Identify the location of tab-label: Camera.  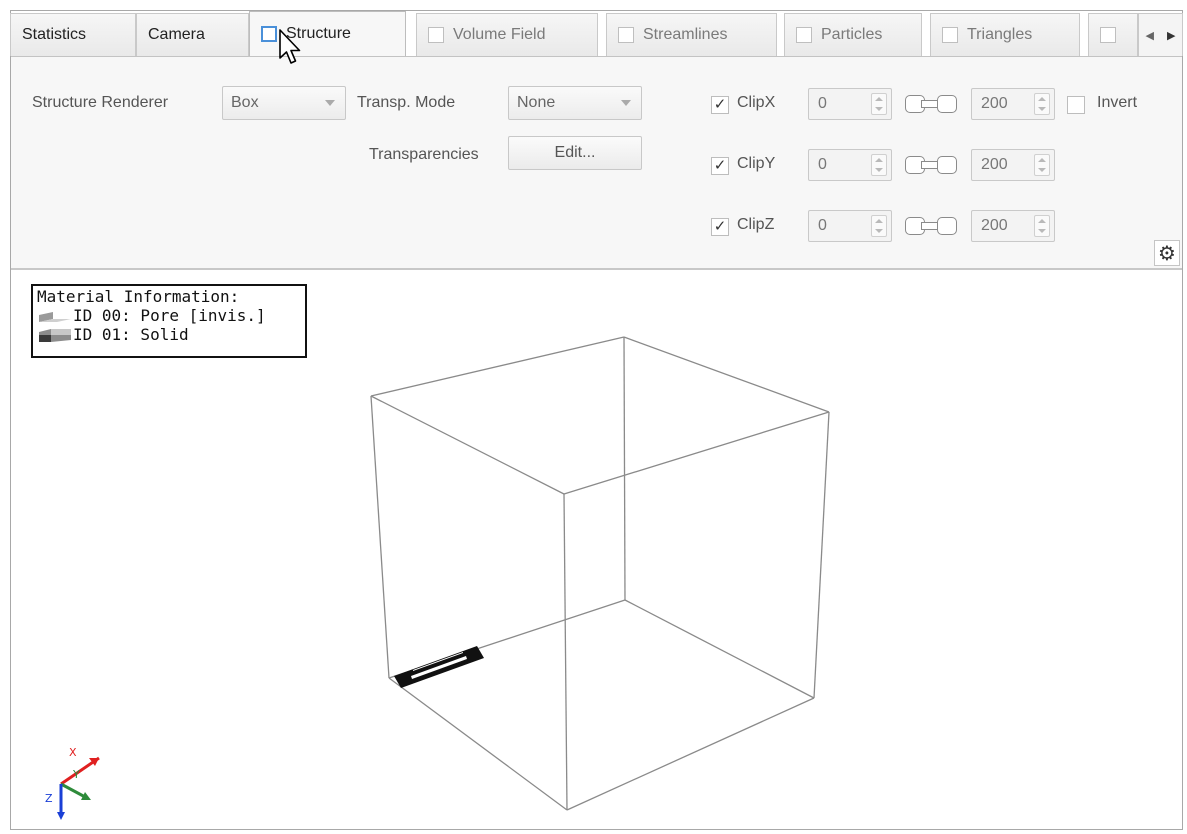
(176, 34).